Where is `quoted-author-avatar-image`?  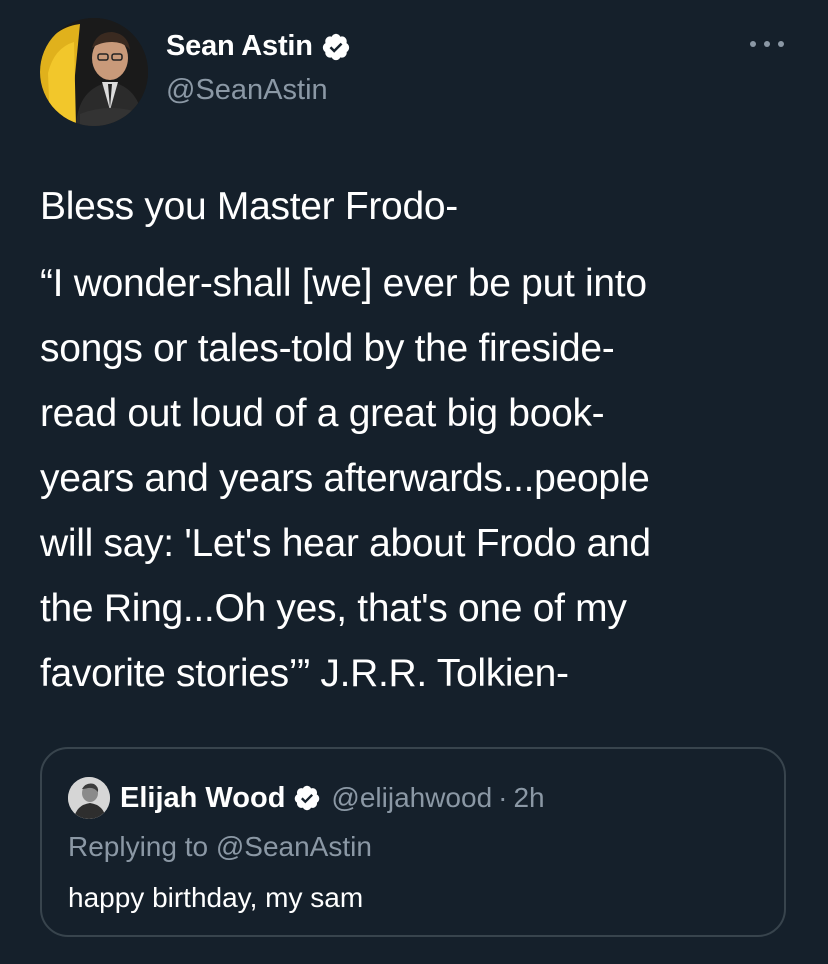
quoted-author-avatar-image is located at coordinates (89, 798).